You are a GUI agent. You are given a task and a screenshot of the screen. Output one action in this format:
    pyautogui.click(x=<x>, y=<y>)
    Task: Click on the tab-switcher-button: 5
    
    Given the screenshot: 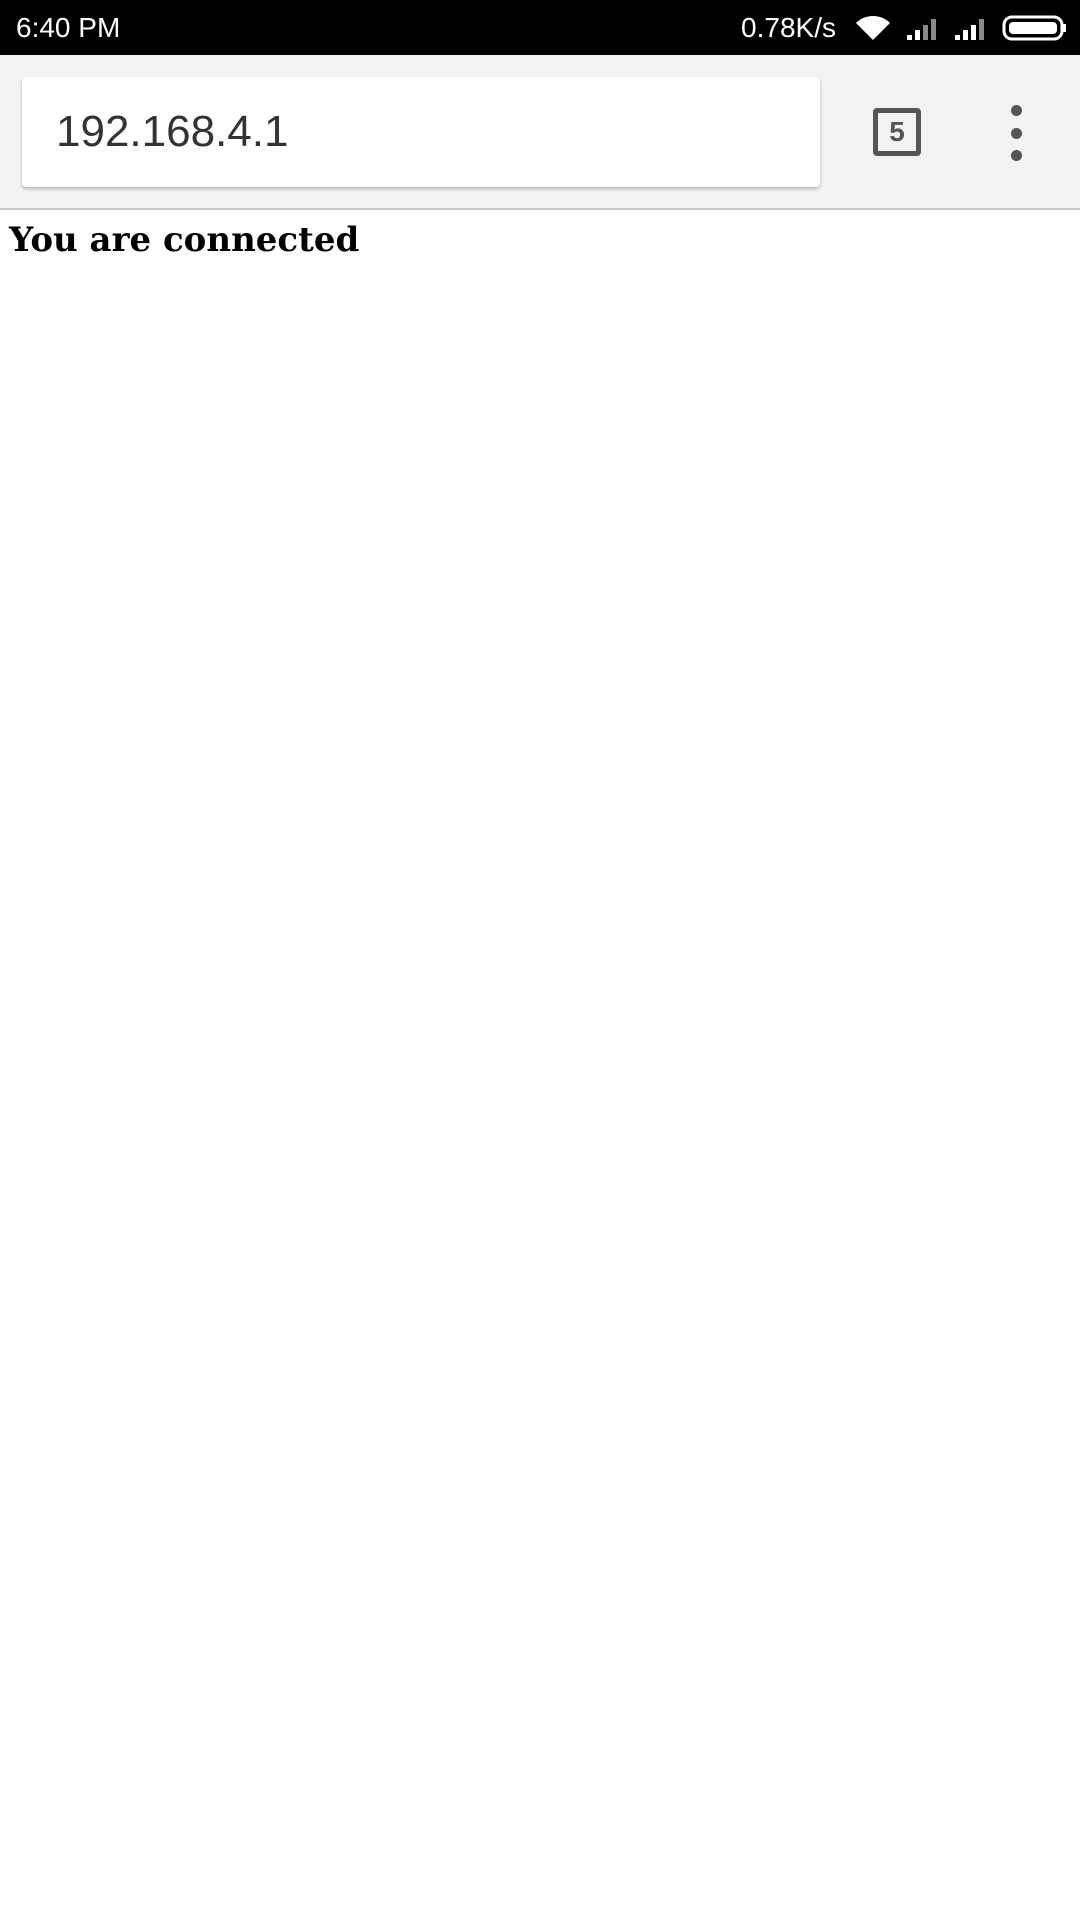 What is the action you would take?
    pyautogui.click(x=897, y=132)
    